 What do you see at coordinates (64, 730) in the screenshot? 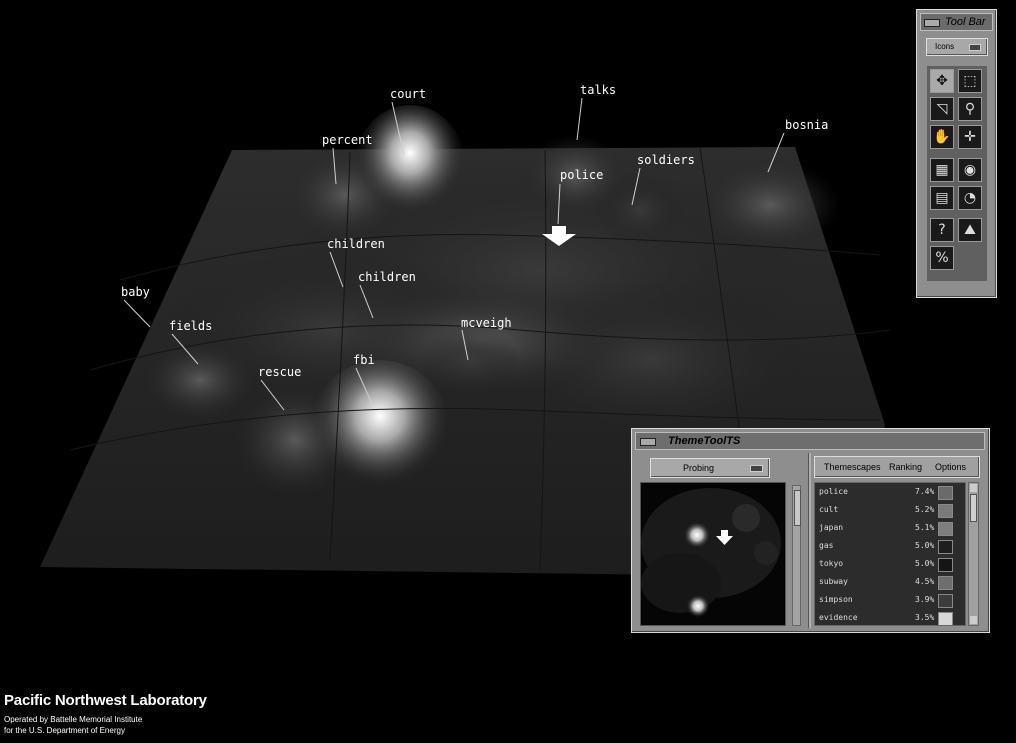
I see `lab-department: for the U.S. Department of Energy` at bounding box center [64, 730].